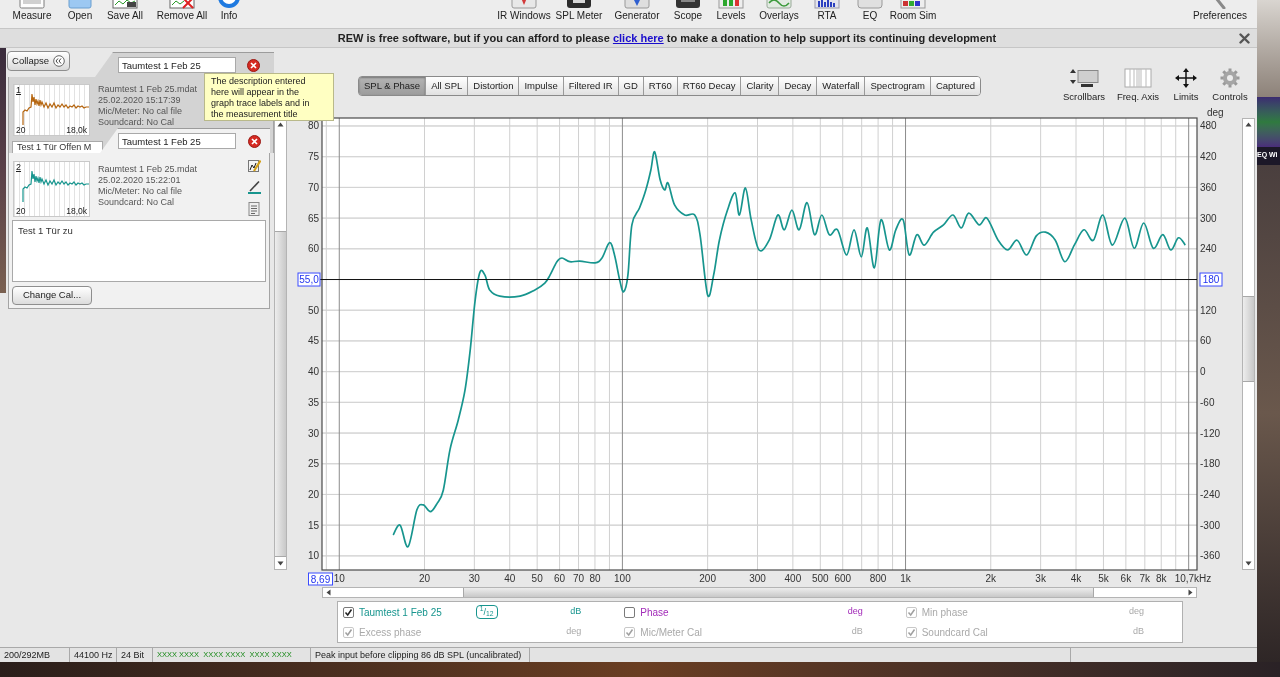 Image resolution: width=1280 pixels, height=677 pixels. I want to click on gear-icon, so click(1230, 78).